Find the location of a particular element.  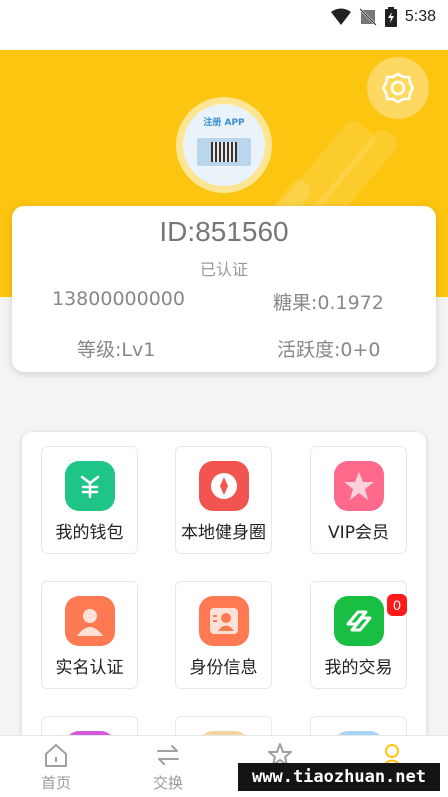

phone-number: 13800000000 is located at coordinates (118, 299).